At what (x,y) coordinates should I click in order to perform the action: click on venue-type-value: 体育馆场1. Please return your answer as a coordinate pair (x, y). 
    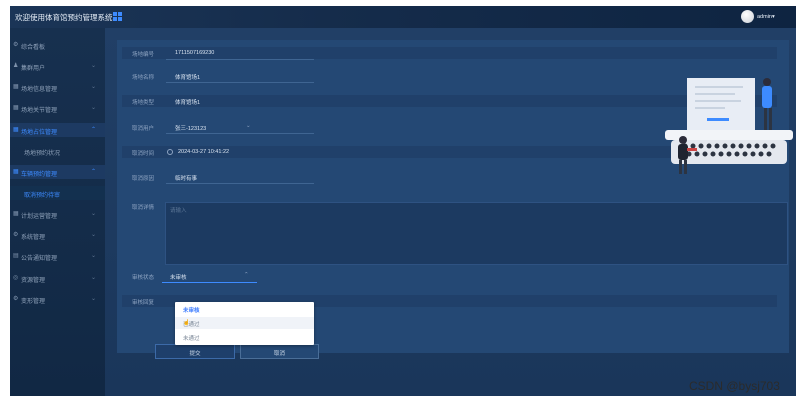
    Looking at the image, I should click on (187, 102).